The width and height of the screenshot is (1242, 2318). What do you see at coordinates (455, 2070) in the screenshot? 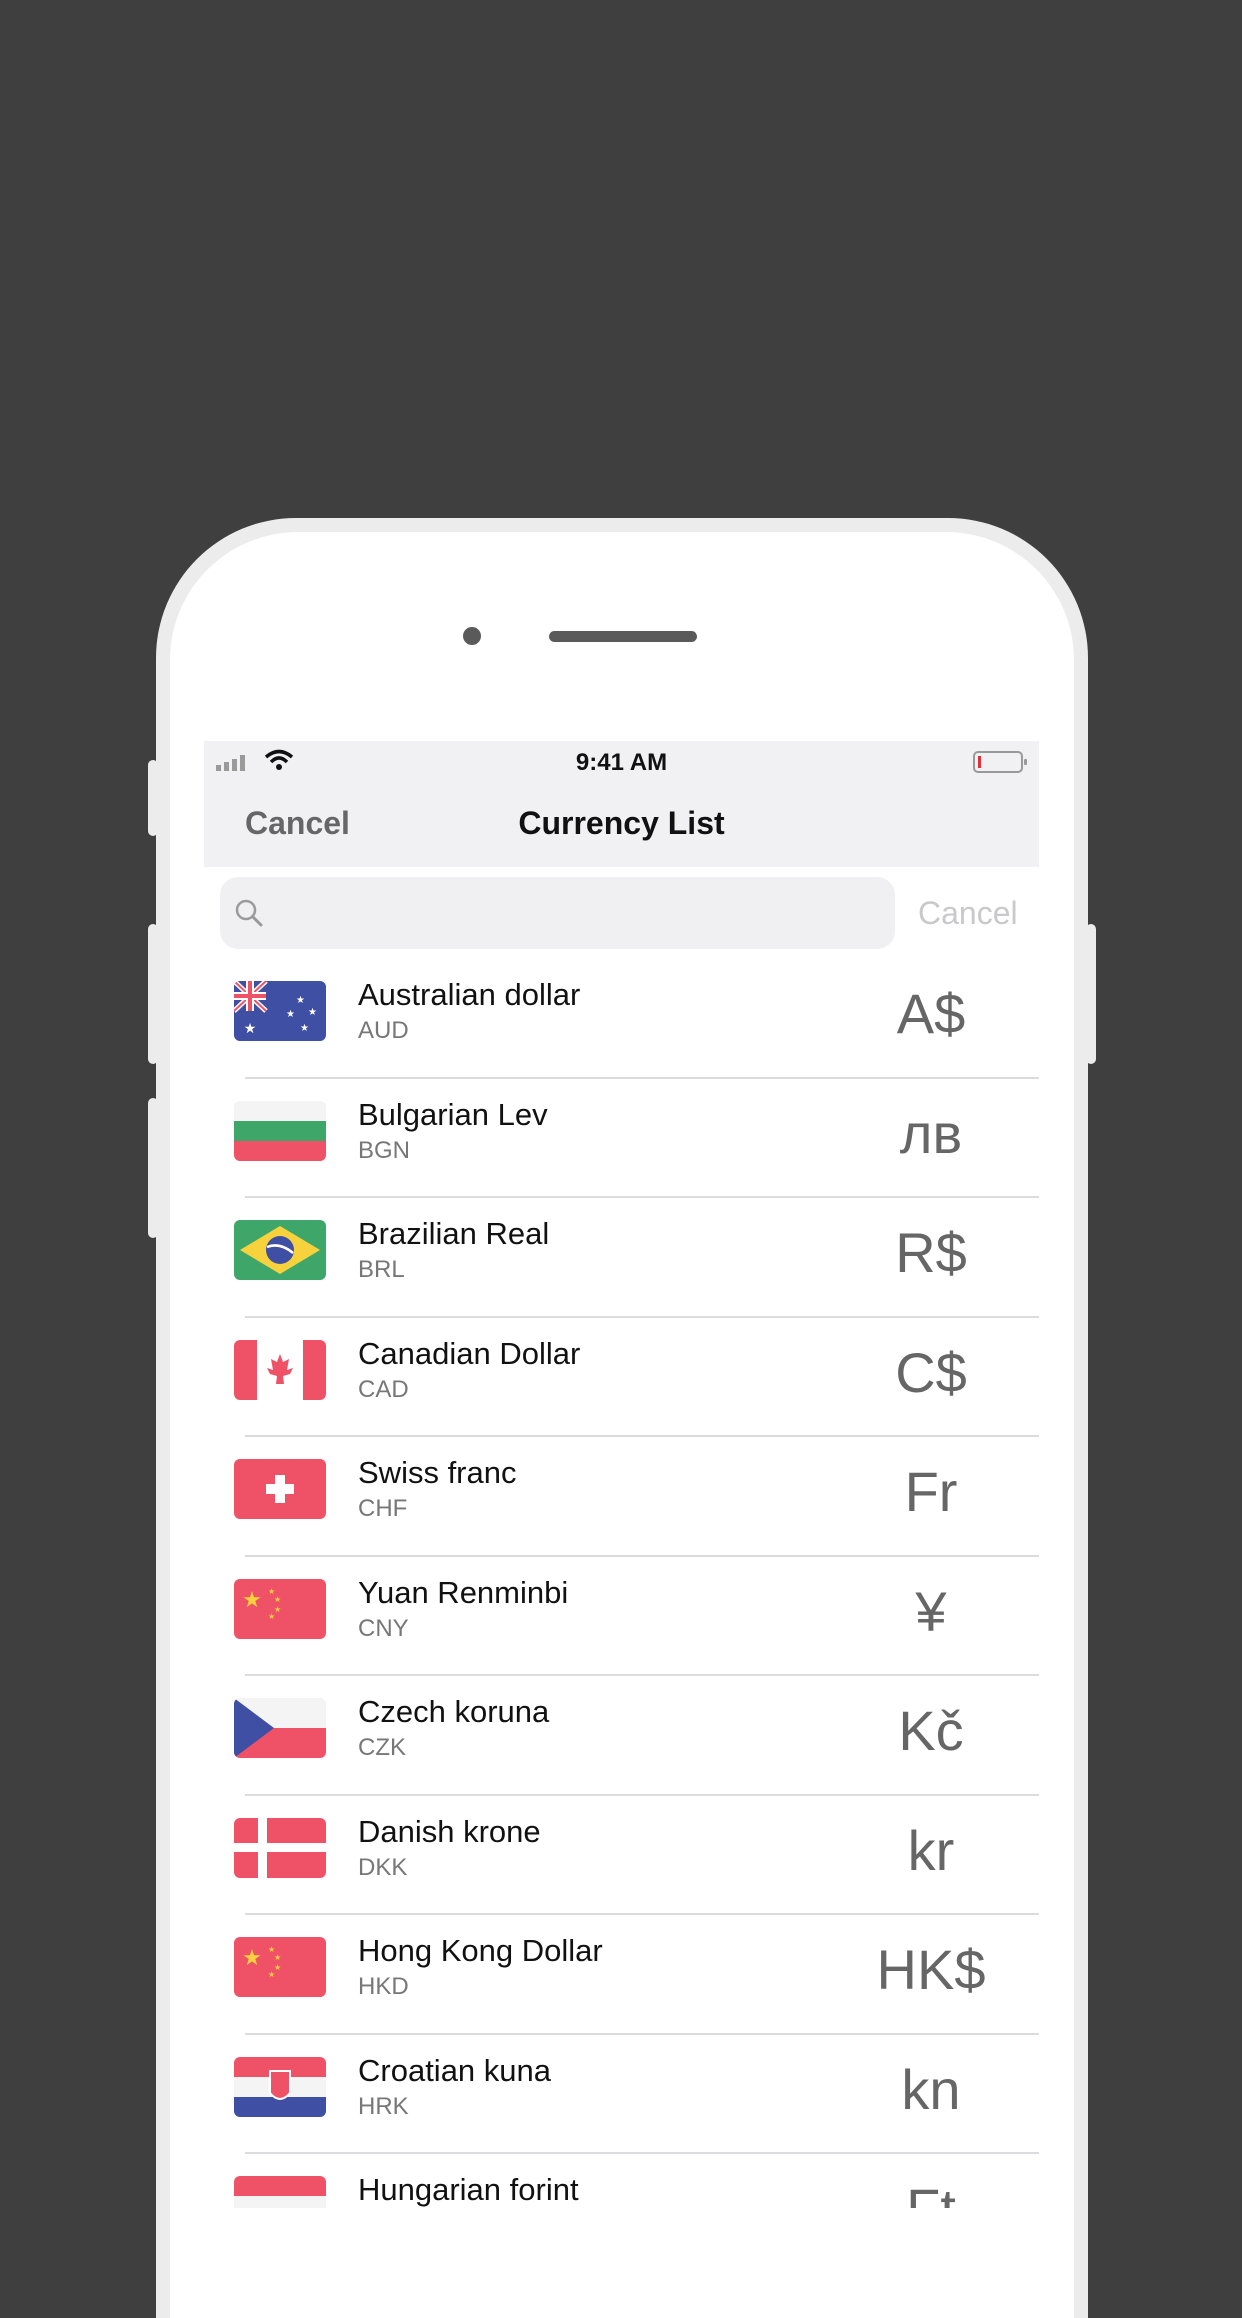
I see `currency-name: Croatian kuna` at bounding box center [455, 2070].